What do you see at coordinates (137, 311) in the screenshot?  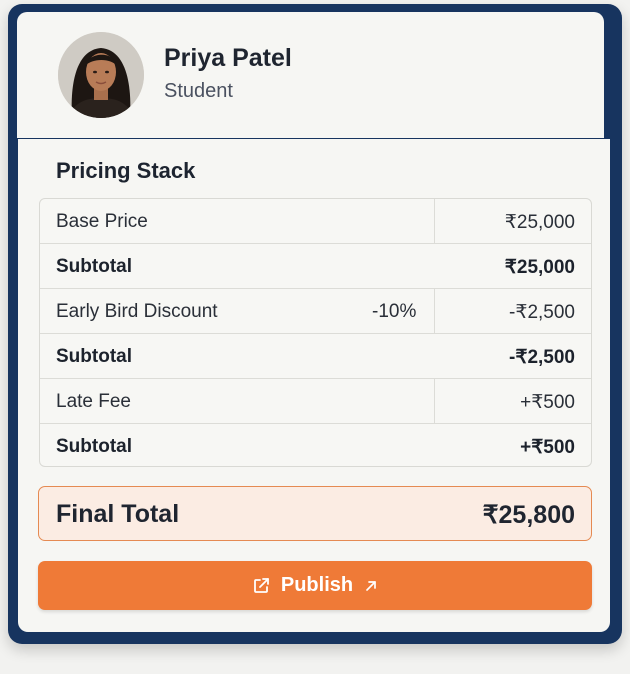 I see `row-label: Early Bird Discount` at bounding box center [137, 311].